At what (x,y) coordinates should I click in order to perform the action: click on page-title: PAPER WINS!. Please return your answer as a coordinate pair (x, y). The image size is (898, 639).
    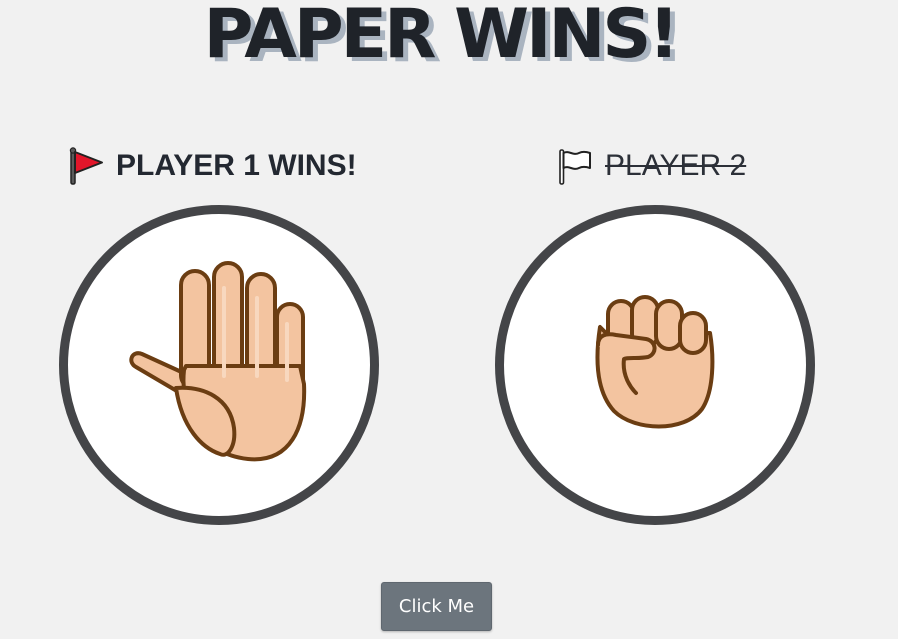
    Looking at the image, I should click on (441, 37).